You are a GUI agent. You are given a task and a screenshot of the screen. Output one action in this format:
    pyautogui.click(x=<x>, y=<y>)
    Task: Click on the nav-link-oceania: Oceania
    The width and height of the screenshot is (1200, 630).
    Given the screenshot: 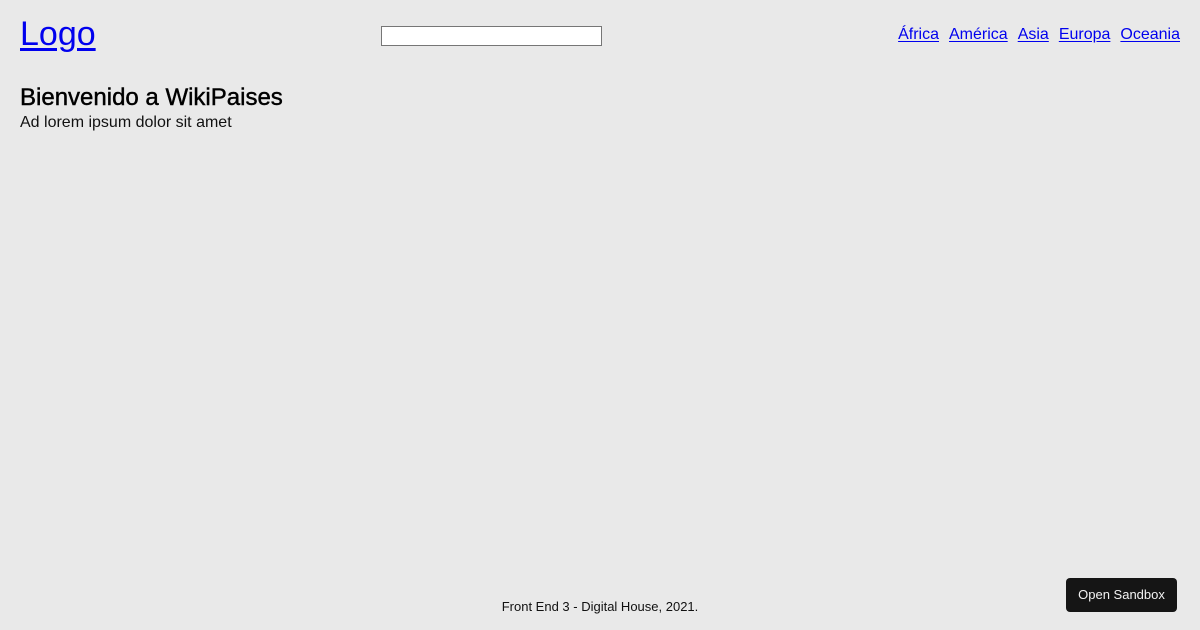 What is the action you would take?
    pyautogui.click(x=1150, y=35)
    